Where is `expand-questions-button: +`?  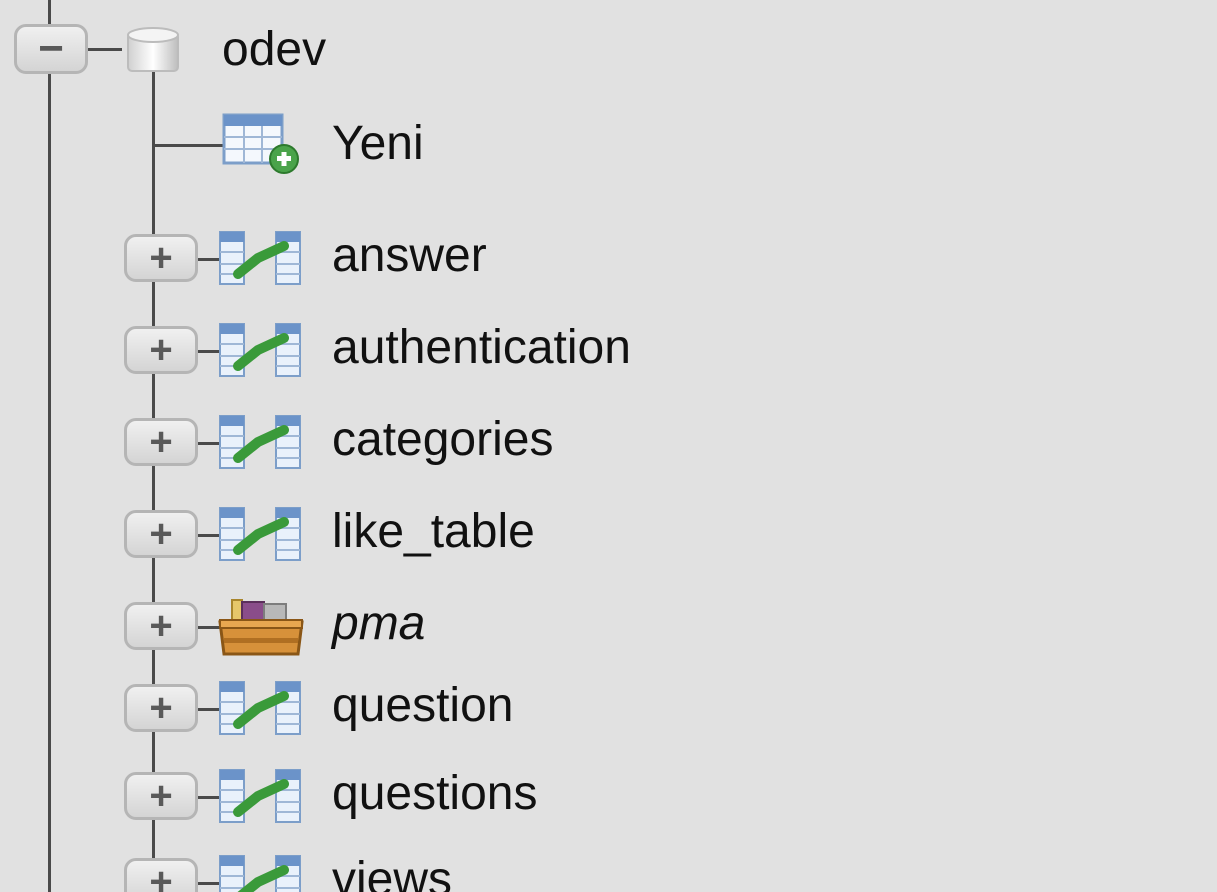 expand-questions-button: + is located at coordinates (161, 796).